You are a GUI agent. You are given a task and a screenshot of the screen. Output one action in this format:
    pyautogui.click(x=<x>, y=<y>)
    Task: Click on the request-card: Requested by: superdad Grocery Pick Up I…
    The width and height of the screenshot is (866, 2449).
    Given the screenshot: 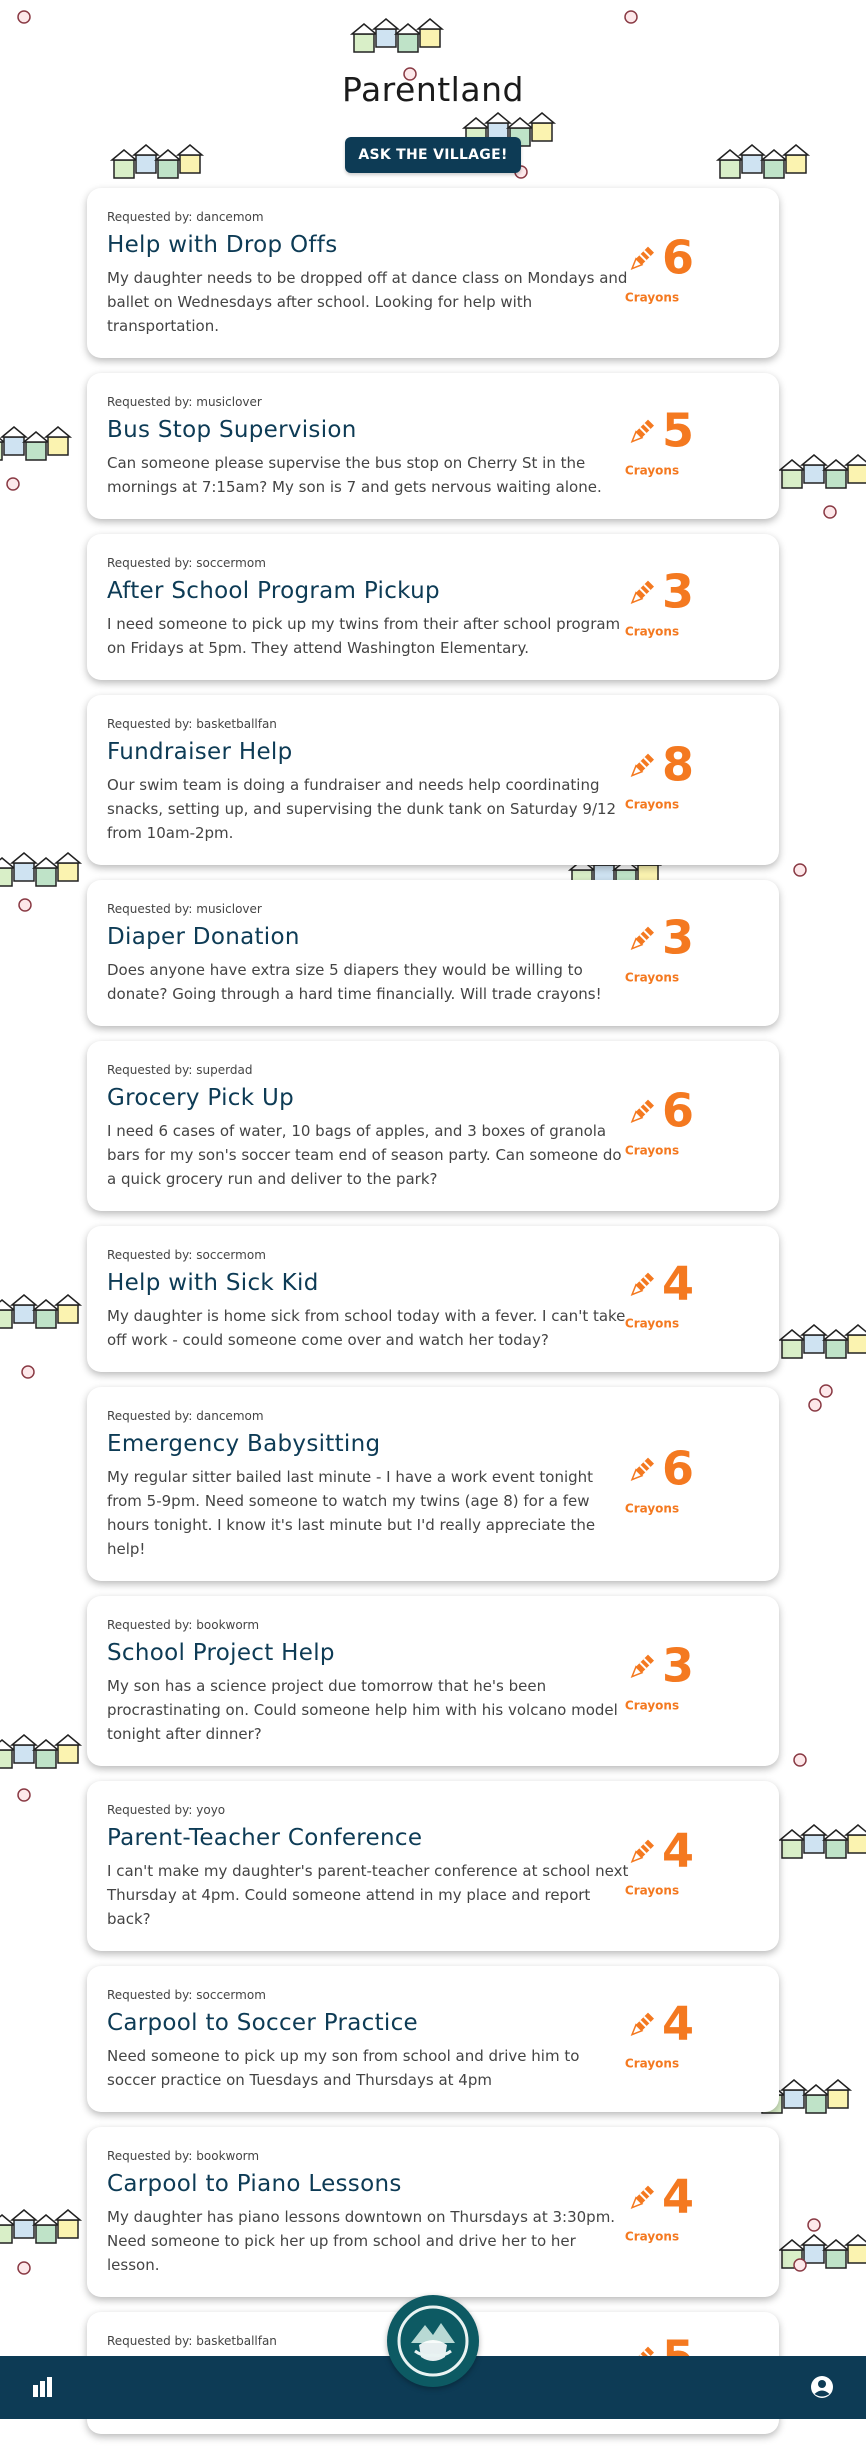 What is the action you would take?
    pyautogui.click(x=433, y=1126)
    